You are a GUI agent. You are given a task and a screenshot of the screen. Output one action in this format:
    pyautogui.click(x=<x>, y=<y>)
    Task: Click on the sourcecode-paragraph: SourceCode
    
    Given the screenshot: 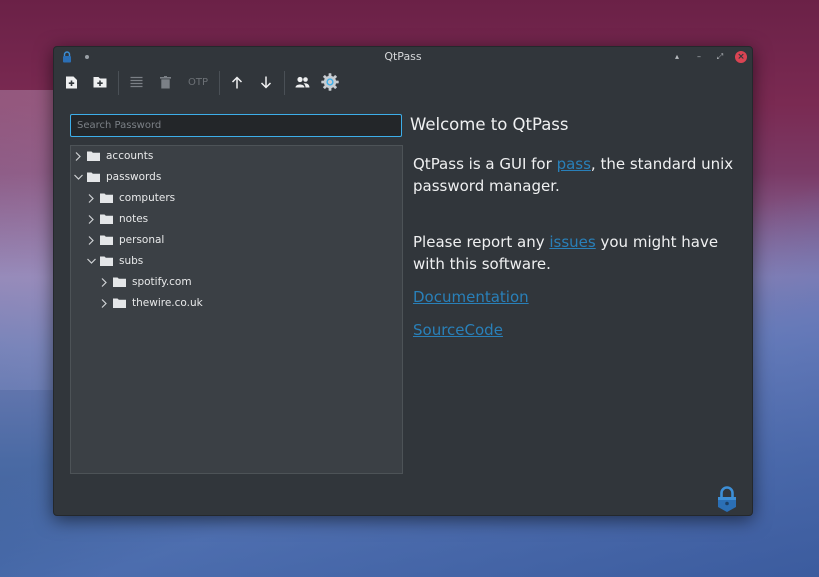 What is the action you would take?
    pyautogui.click(x=578, y=330)
    